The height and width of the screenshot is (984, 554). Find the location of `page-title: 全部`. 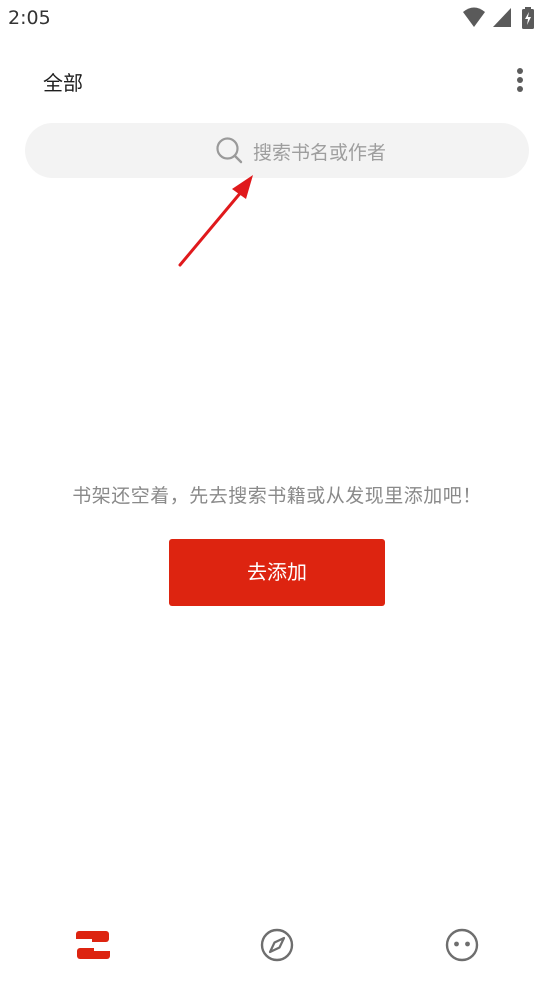

page-title: 全部 is located at coordinates (63, 81).